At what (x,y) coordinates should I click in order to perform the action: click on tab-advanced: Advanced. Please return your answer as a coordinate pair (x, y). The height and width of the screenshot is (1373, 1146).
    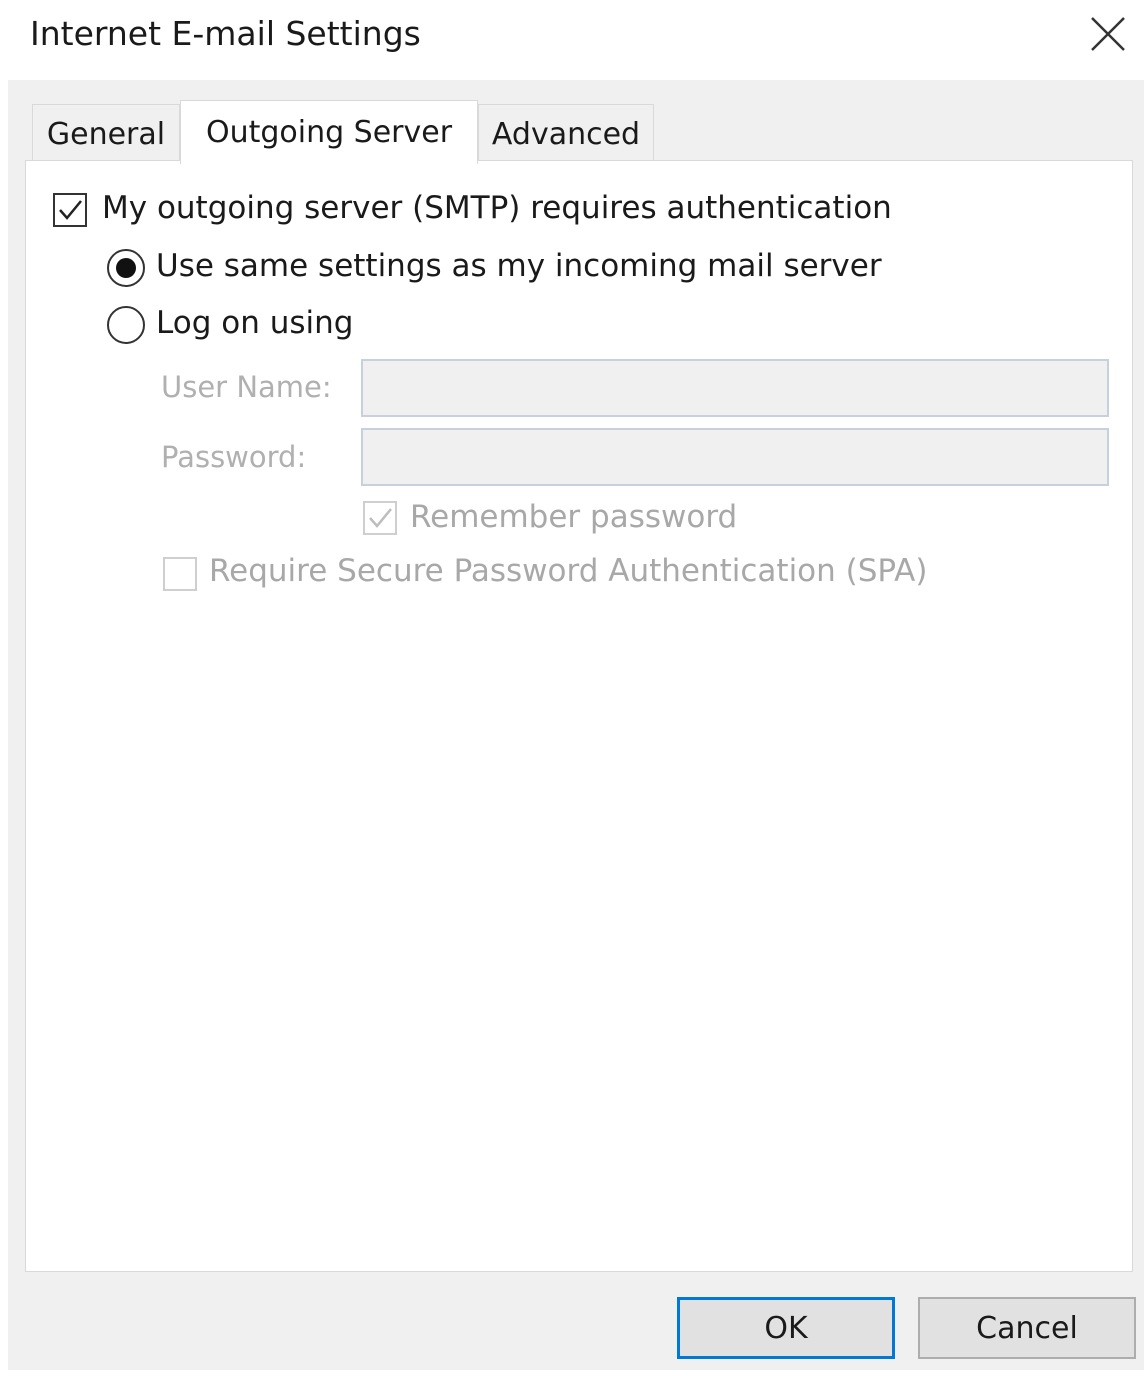
    Looking at the image, I should click on (566, 134).